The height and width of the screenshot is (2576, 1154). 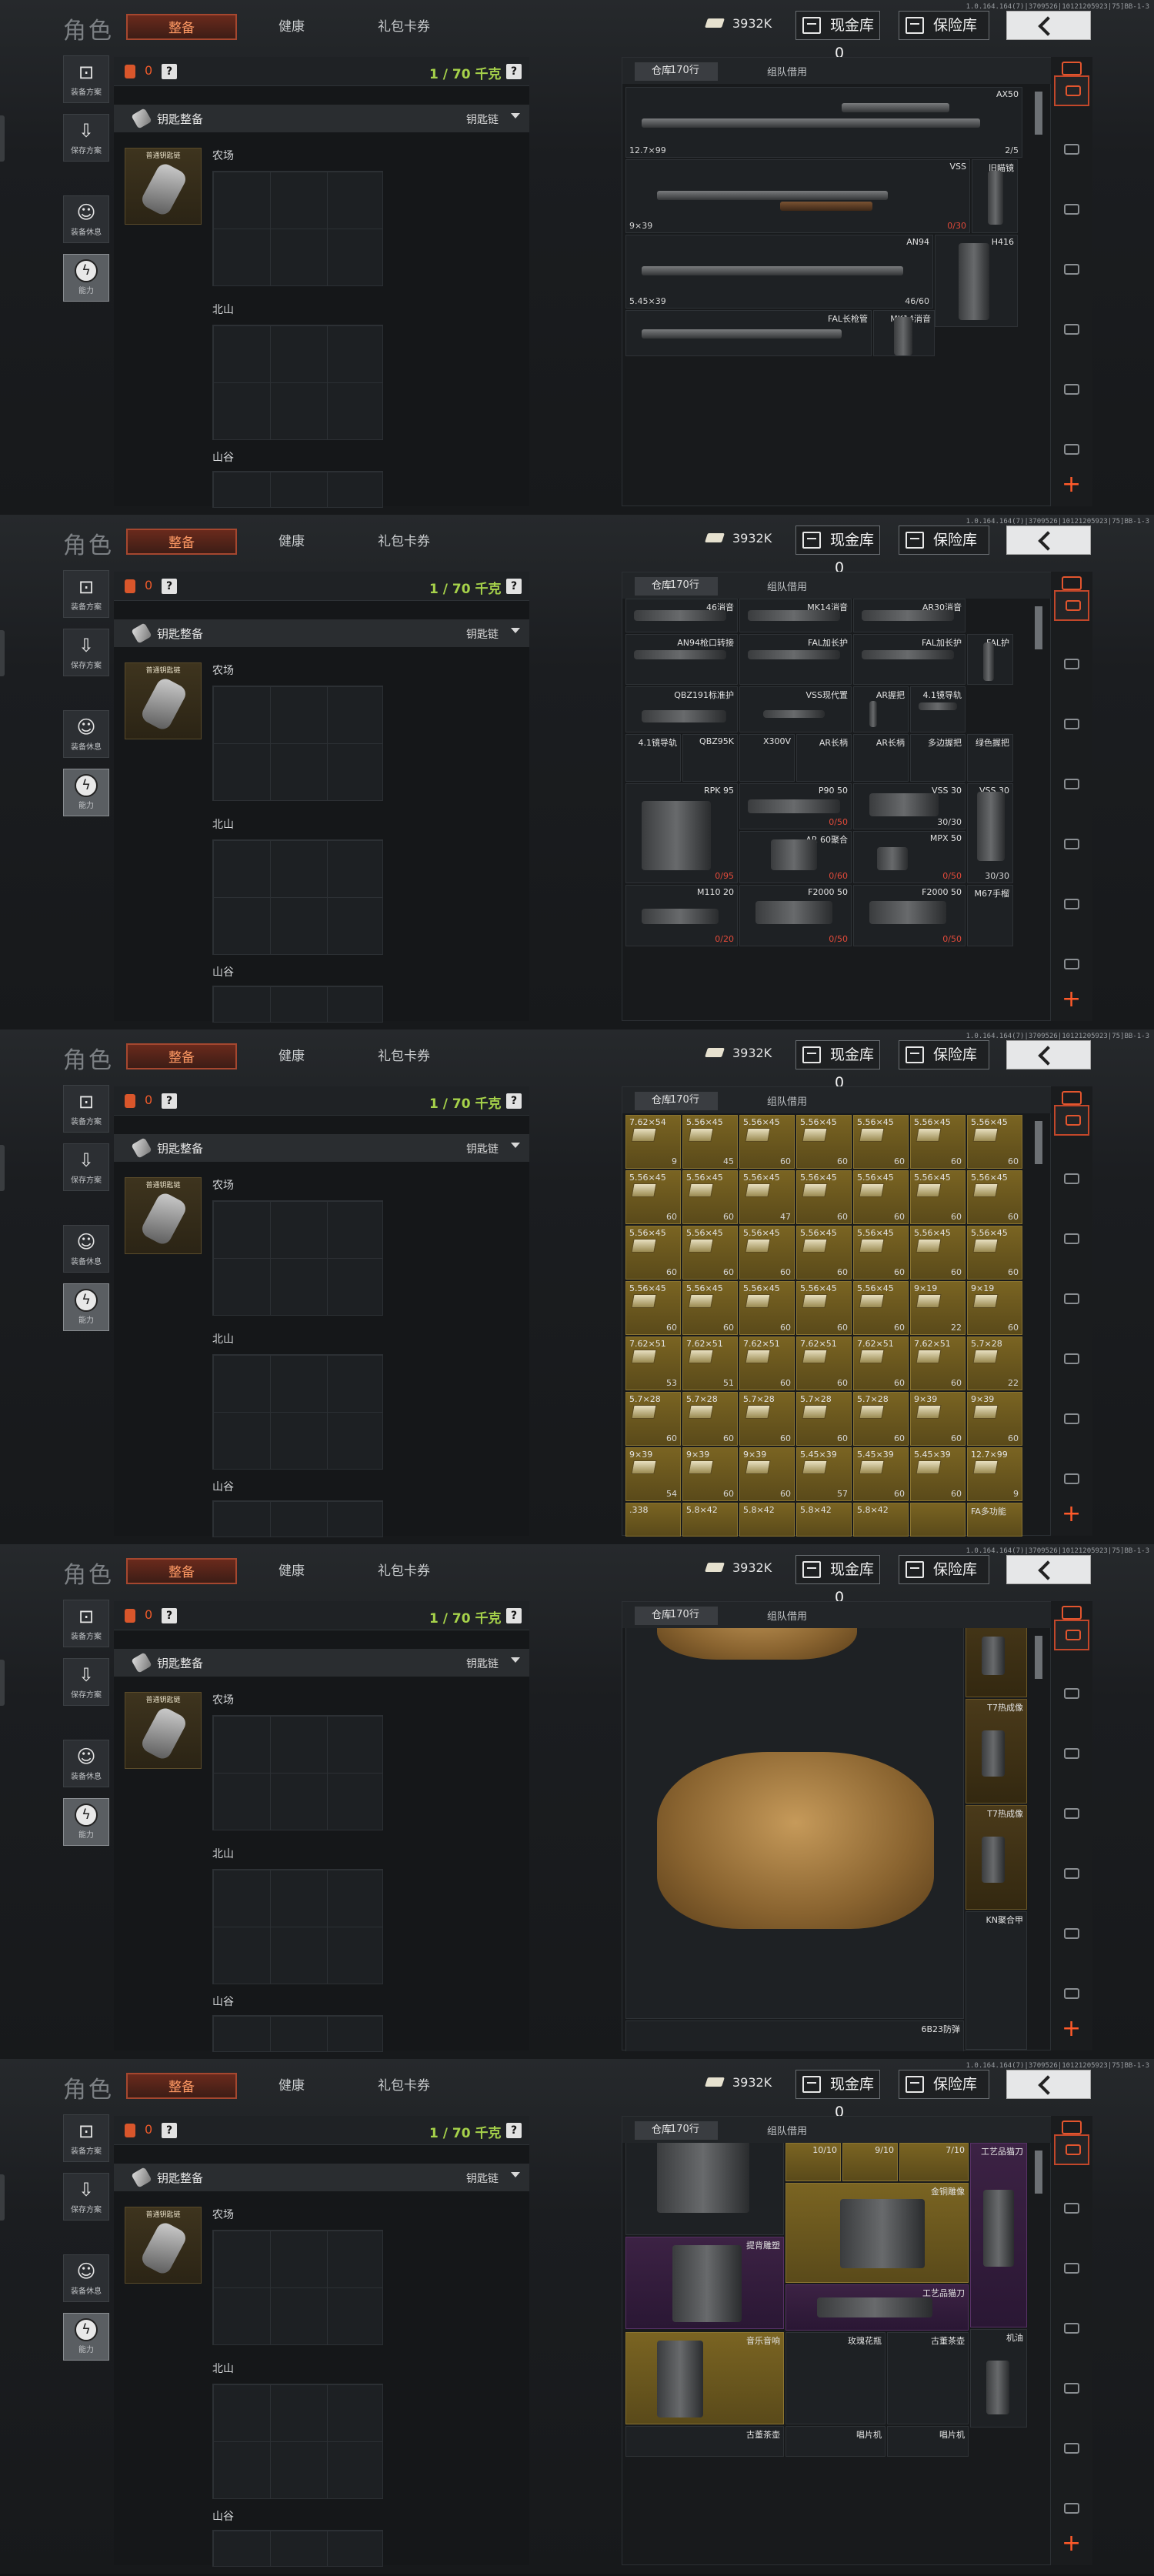 I want to click on ammo-cell: 5.8×42, so click(x=767, y=1520).